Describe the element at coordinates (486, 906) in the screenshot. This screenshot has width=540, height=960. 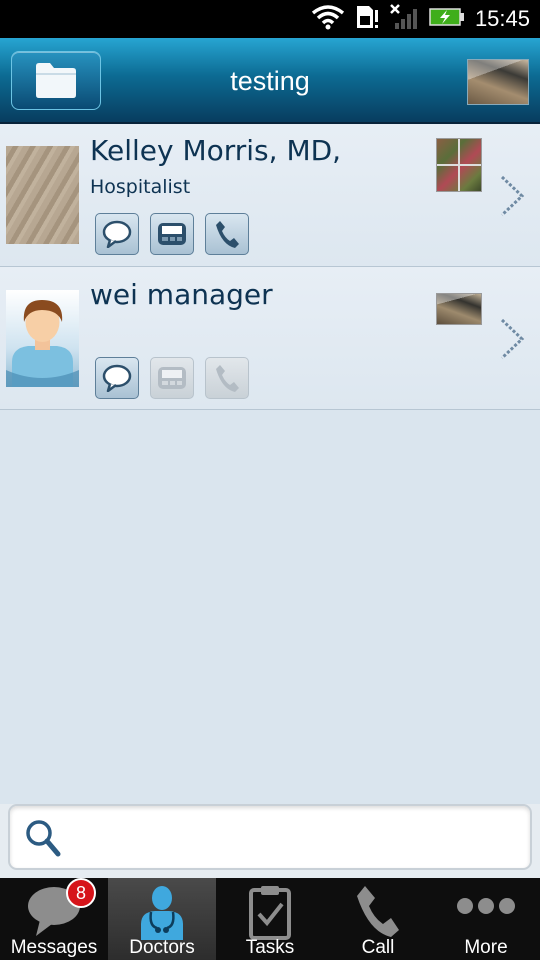
I see `more-dots-icon` at that location.